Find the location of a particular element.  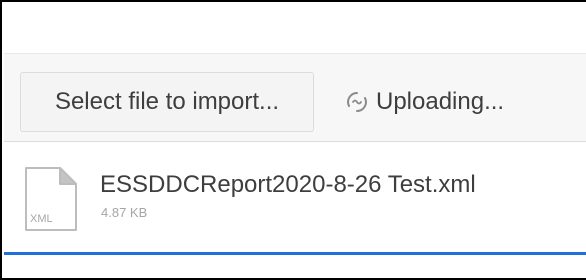

file-name: ESSDDCReport2020-8-26 Test.xml is located at coordinates (288, 184).